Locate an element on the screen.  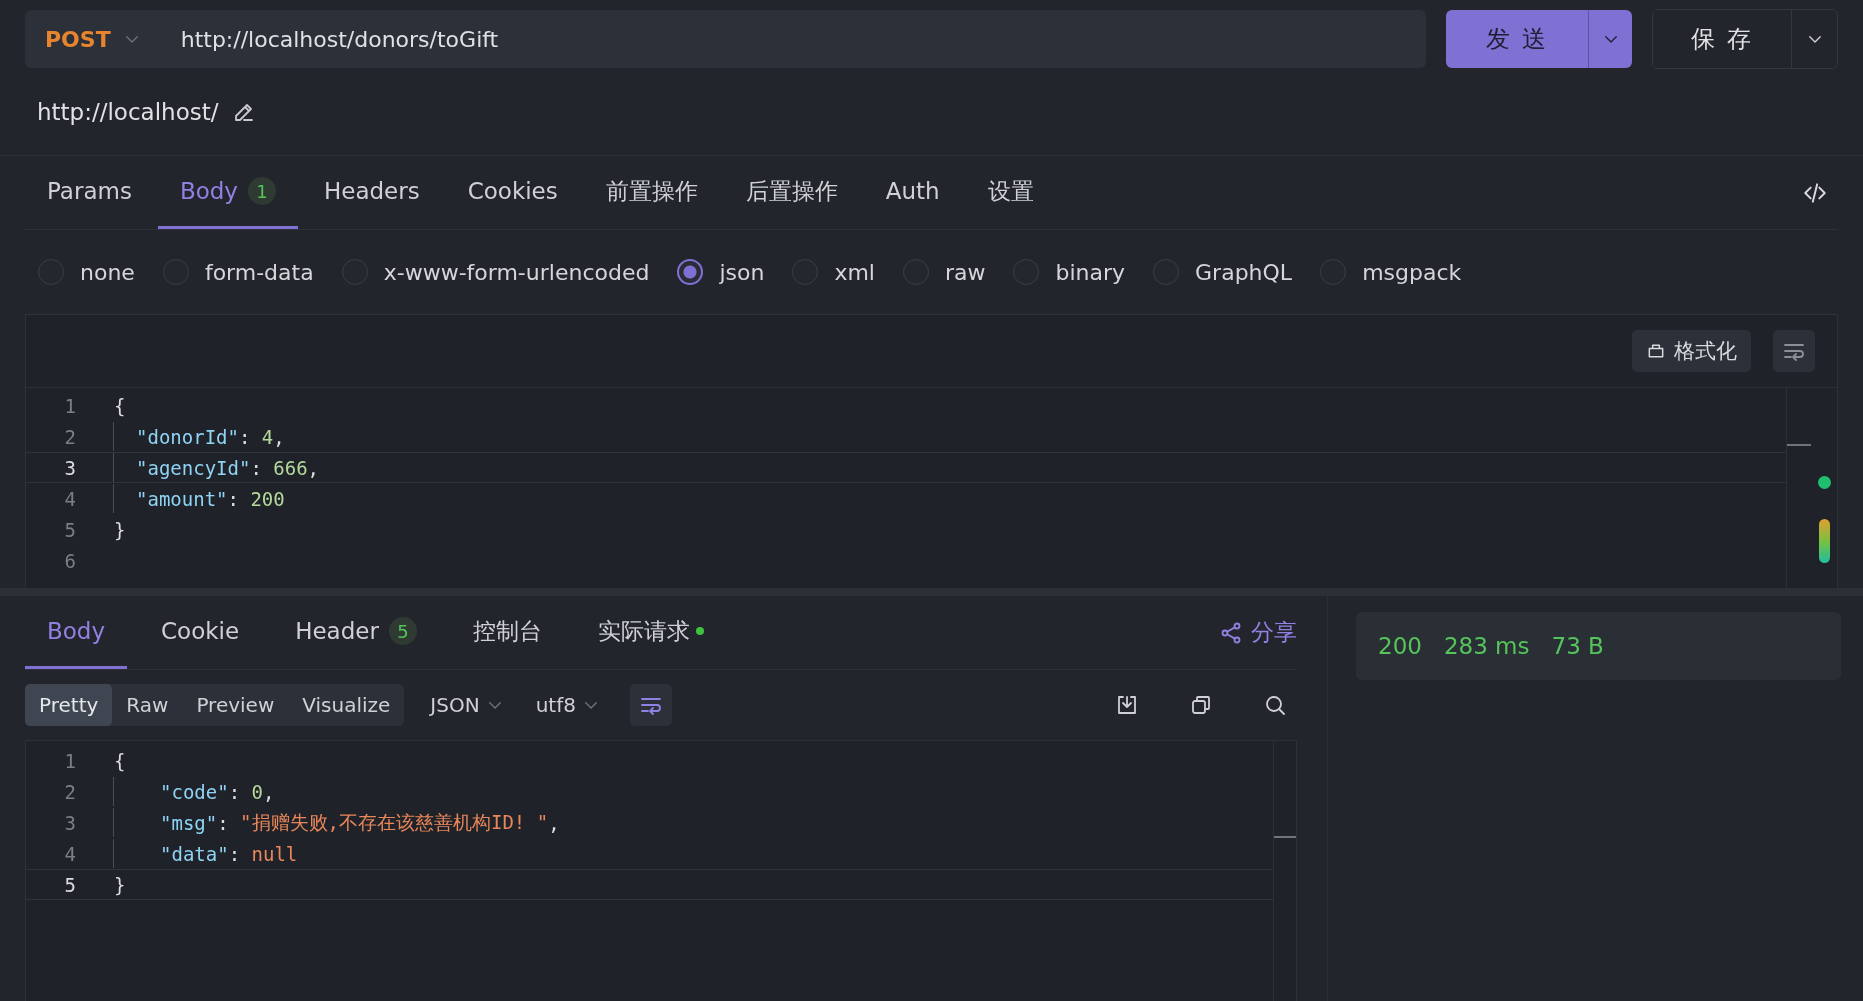
code-line: "data": null is located at coordinates (205, 853).